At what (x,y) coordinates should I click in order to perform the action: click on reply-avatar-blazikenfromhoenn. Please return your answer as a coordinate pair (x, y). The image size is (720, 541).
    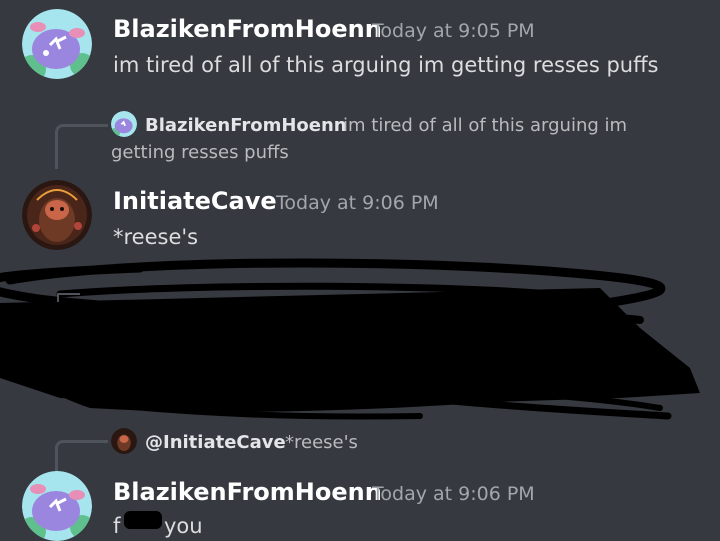
    Looking at the image, I should click on (124, 124).